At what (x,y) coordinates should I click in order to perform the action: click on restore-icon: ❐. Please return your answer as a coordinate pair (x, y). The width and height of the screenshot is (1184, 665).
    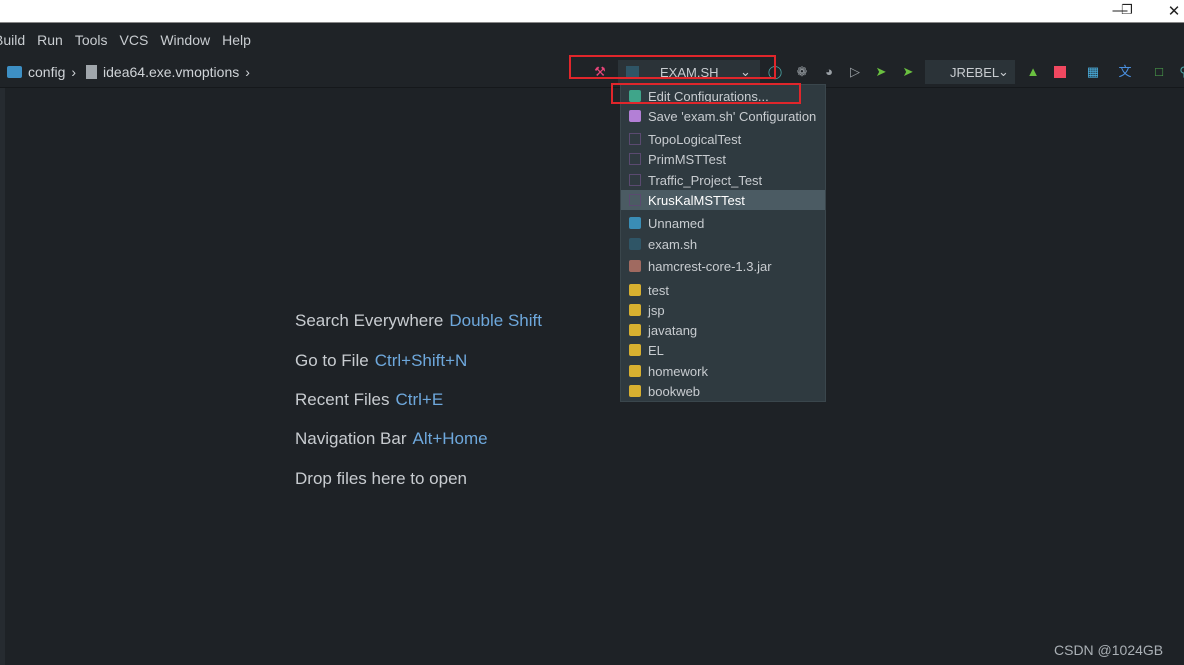
    Looking at the image, I should click on (1127, 10).